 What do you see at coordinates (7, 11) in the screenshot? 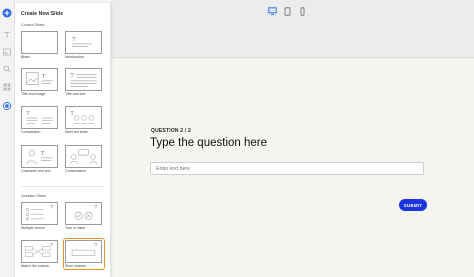
I see `add-icon` at bounding box center [7, 11].